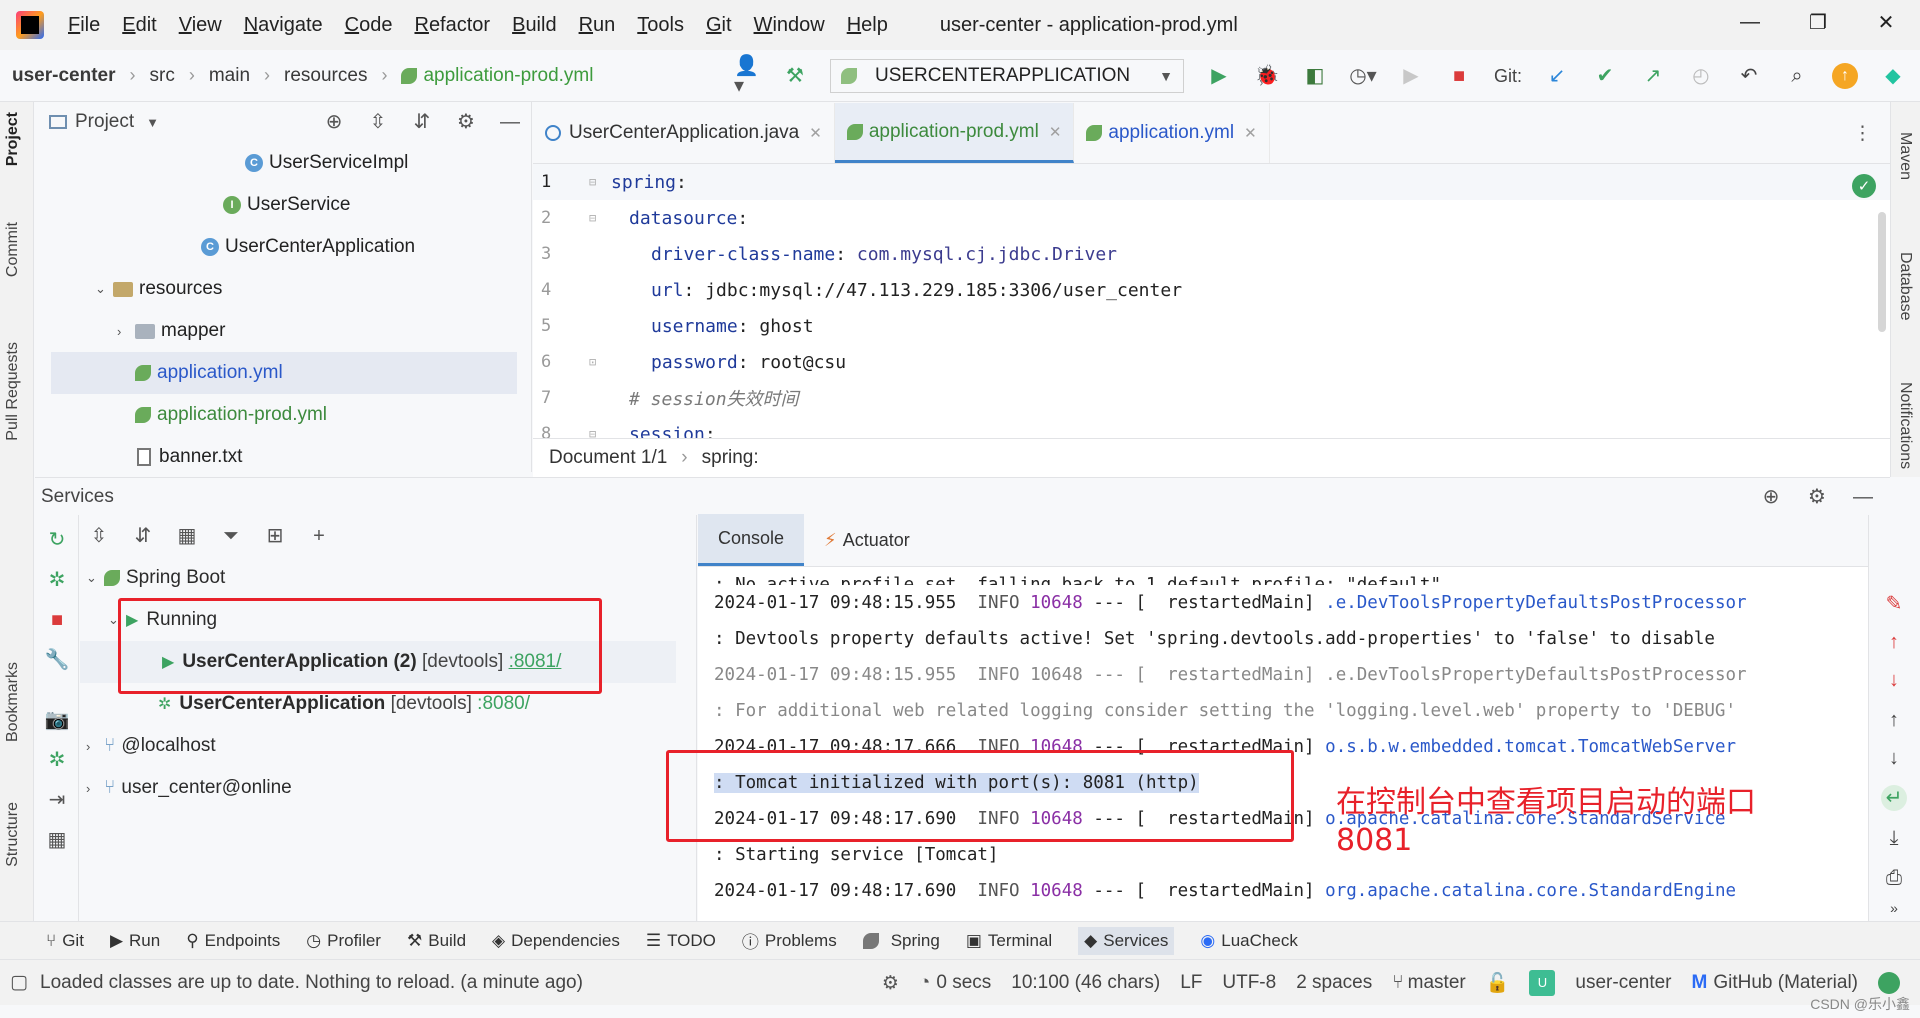  What do you see at coordinates (1267, 76) in the screenshot?
I see `debug-icon: 🐞` at bounding box center [1267, 76].